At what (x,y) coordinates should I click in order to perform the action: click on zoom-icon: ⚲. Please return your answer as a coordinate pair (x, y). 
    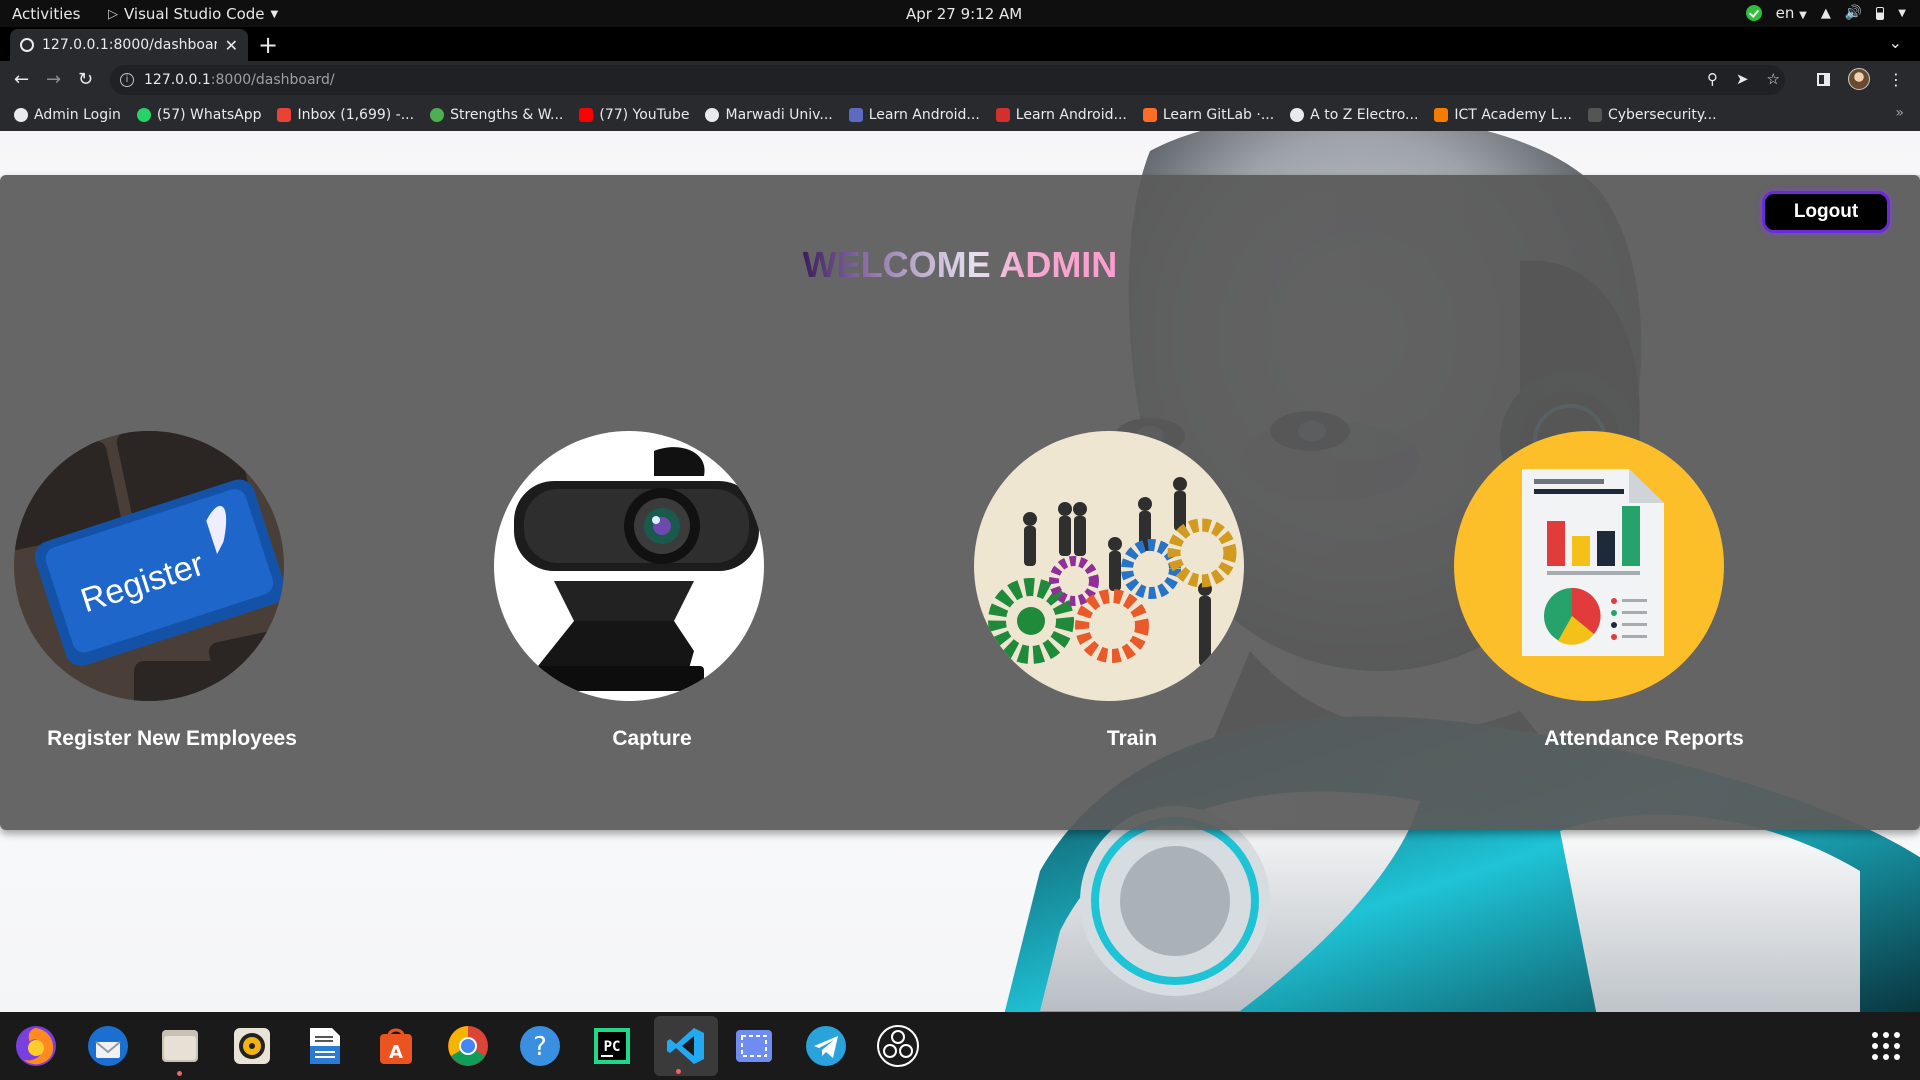
    Looking at the image, I should click on (1712, 79).